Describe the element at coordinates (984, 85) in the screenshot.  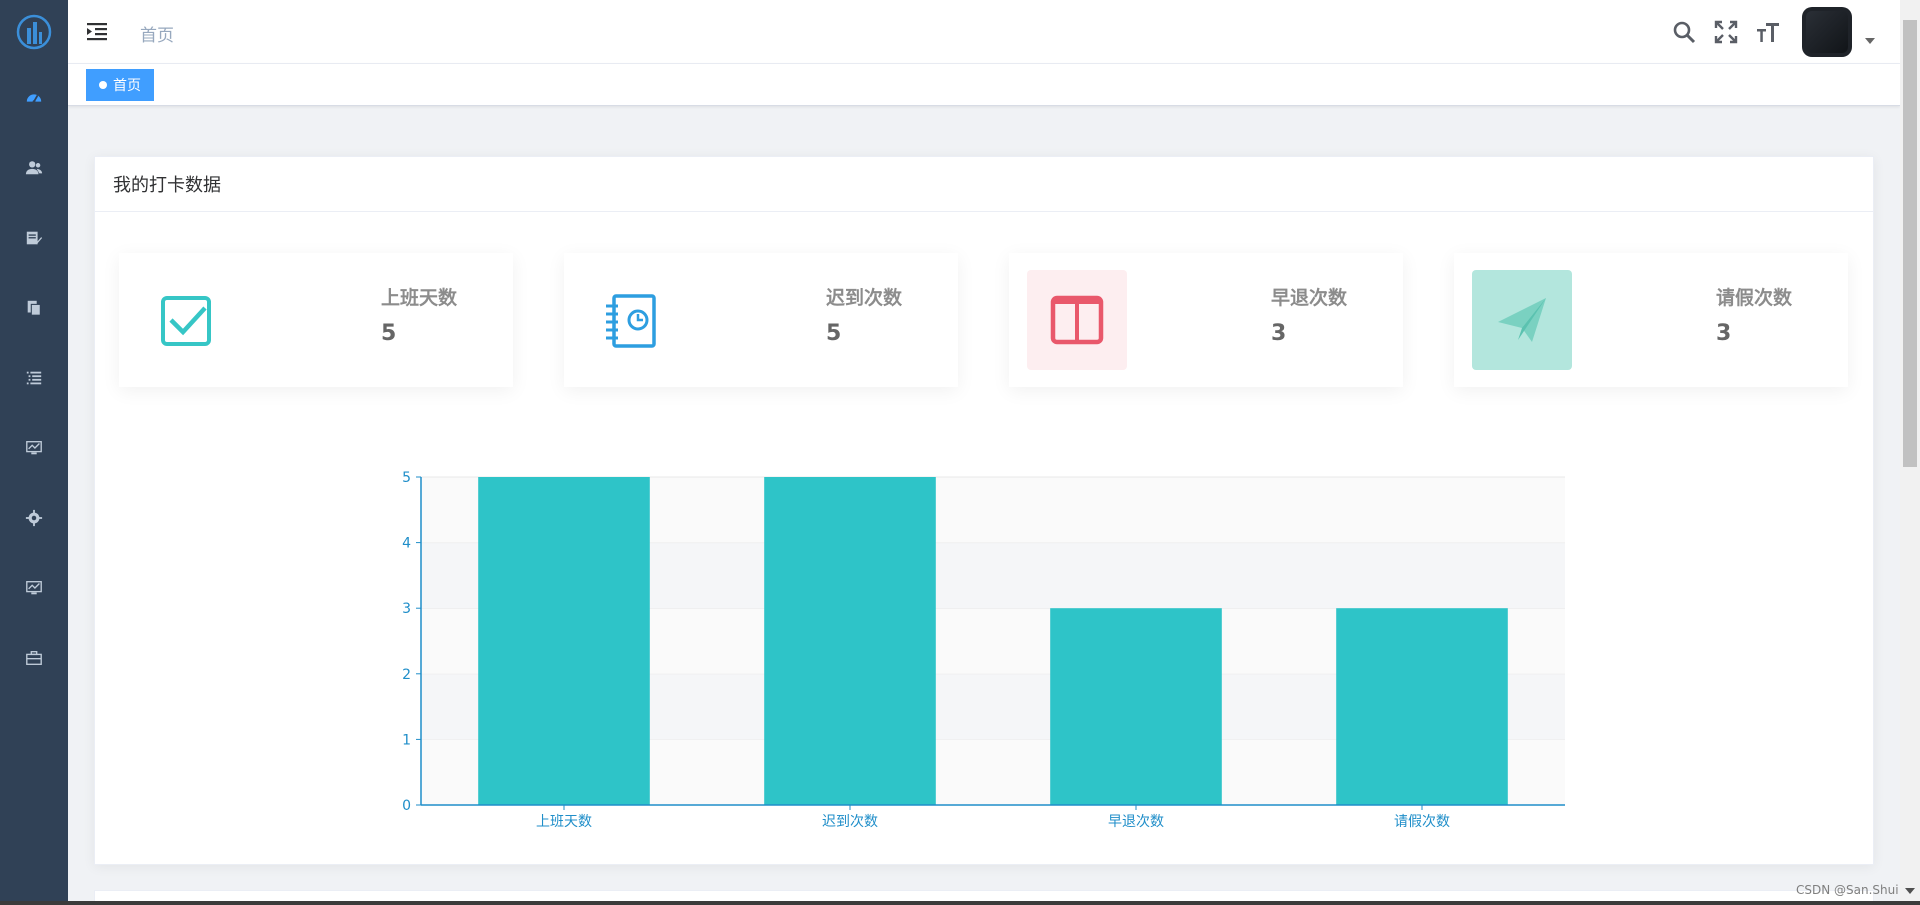
I see `tags-view: 首页` at that location.